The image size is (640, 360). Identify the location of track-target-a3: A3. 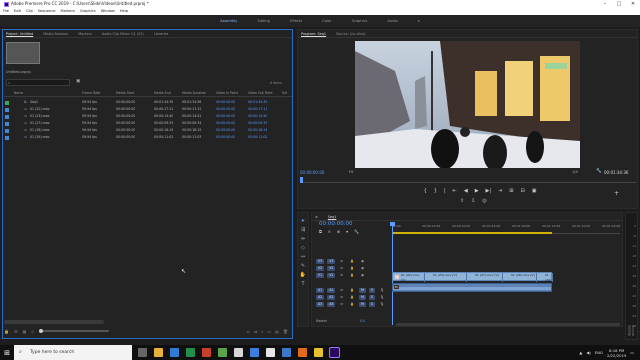
(331, 304).